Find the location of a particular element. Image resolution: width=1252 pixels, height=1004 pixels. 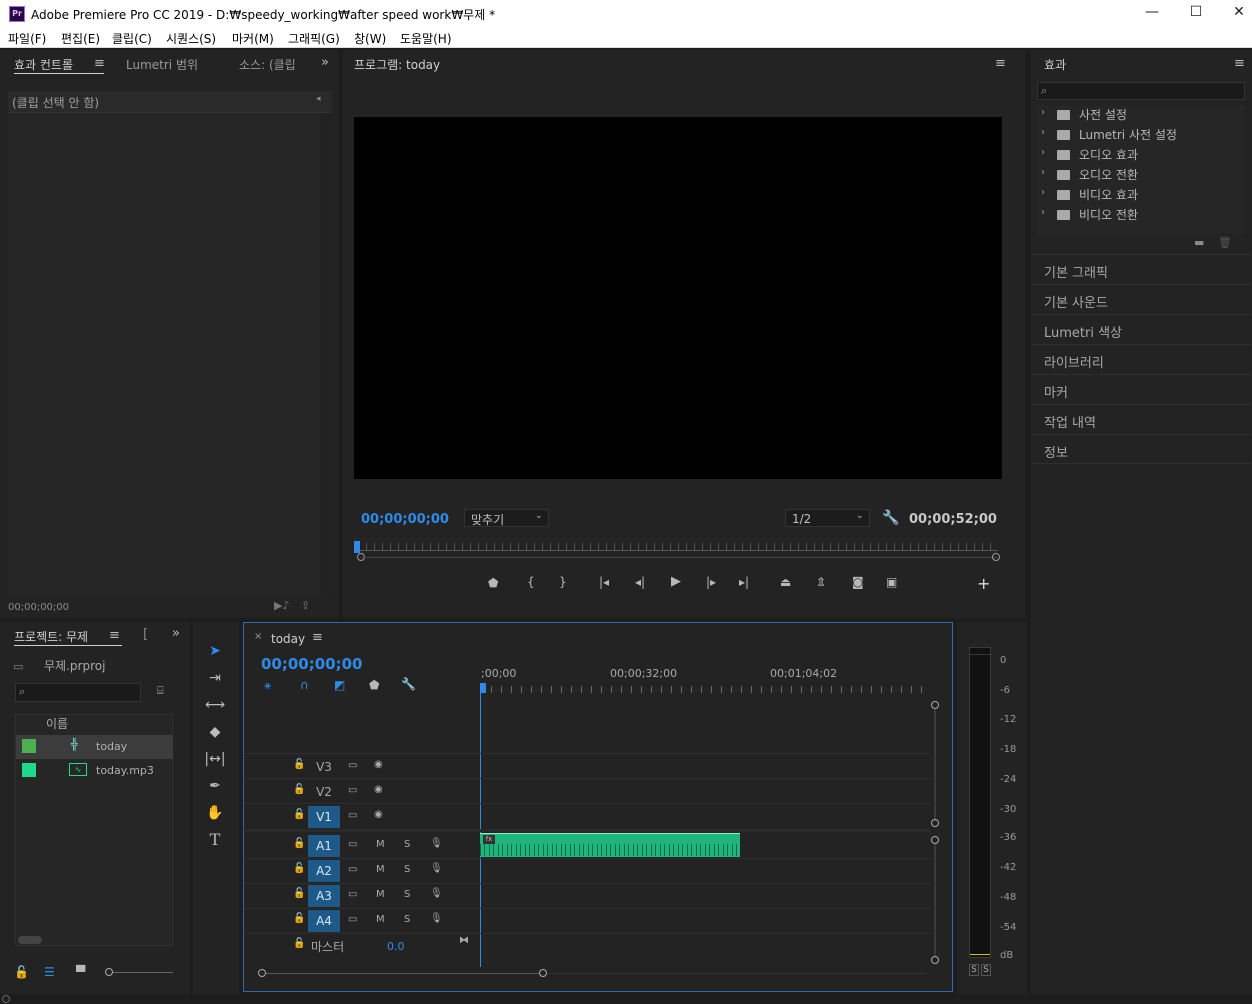

solo-left-button: S is located at coordinates (974, 970).